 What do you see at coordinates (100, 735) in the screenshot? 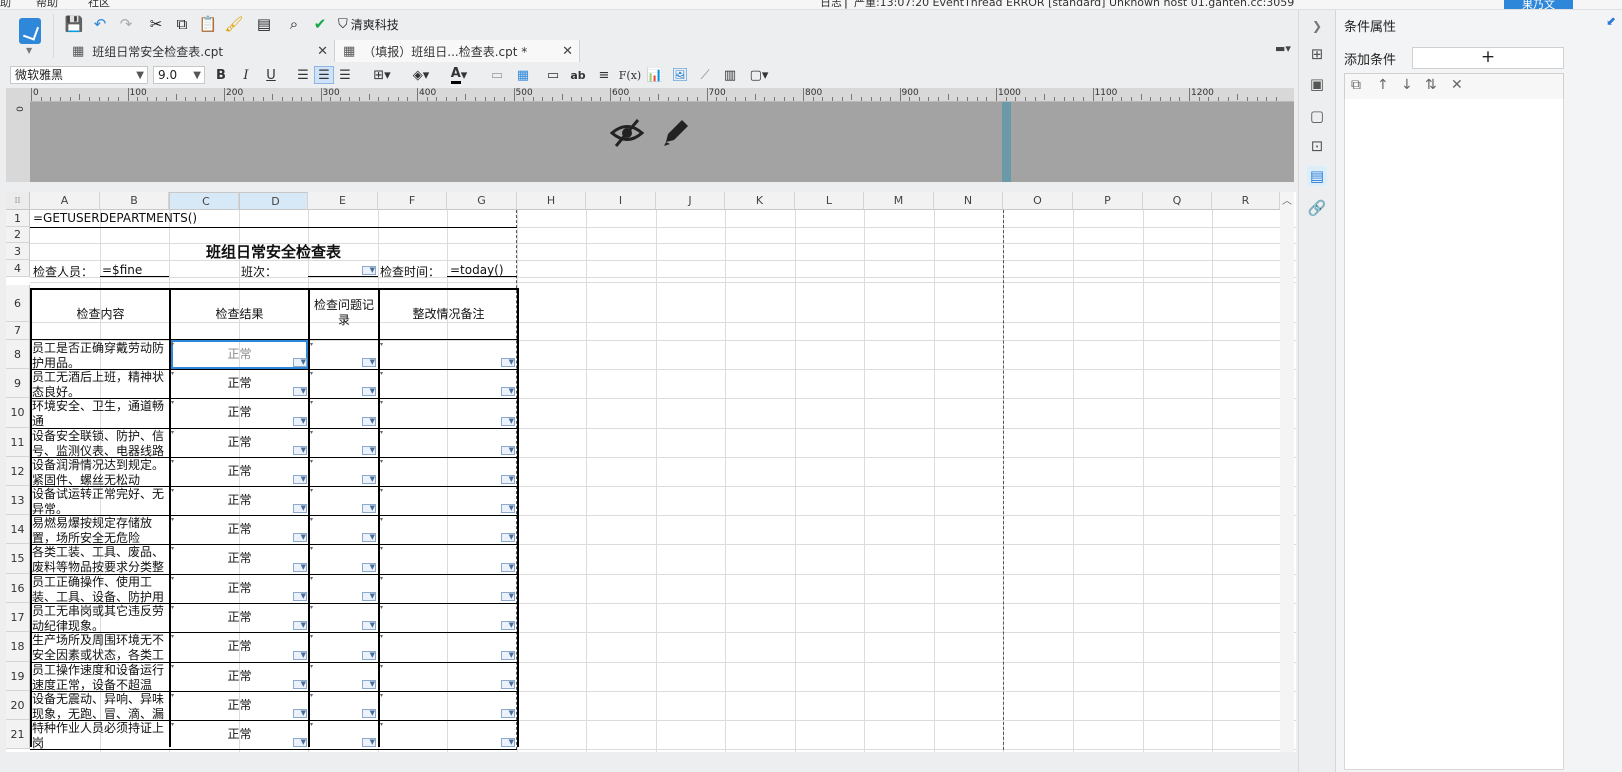
I see `check-item-text: 特种作业人员必须持证上岗` at bounding box center [100, 735].